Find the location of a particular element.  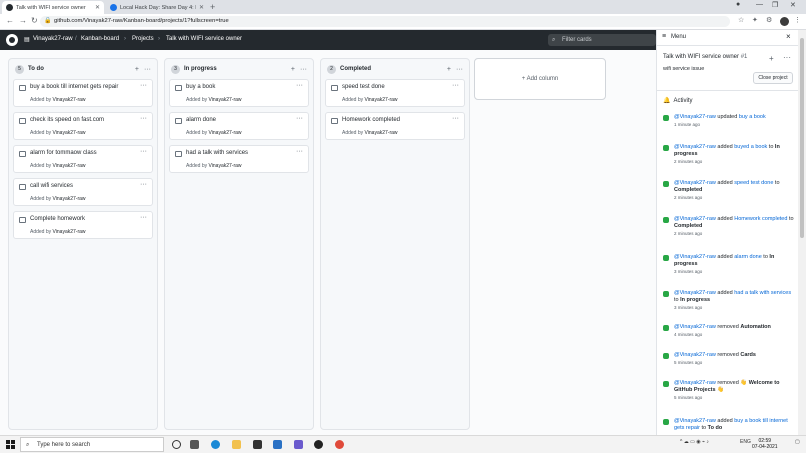

activity-card-link: Homework completed is located at coordinates (760, 219).